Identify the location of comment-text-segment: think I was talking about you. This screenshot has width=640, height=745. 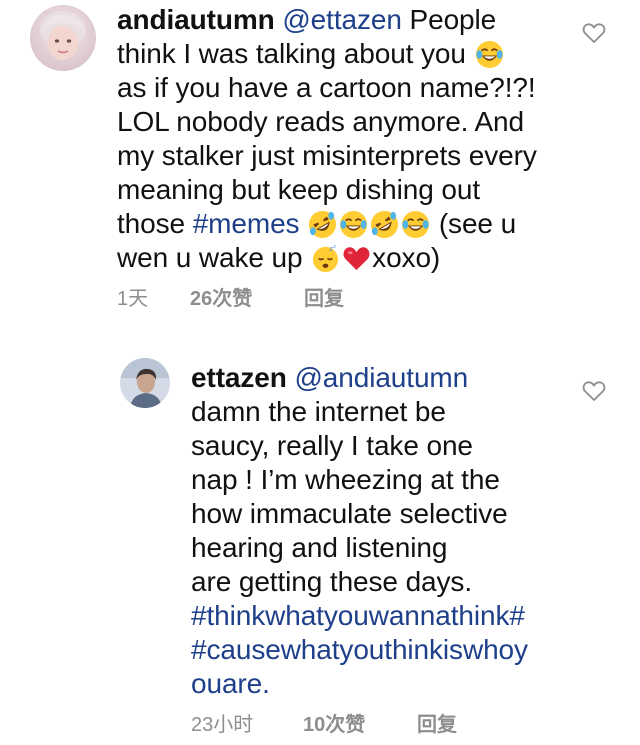
(295, 53).